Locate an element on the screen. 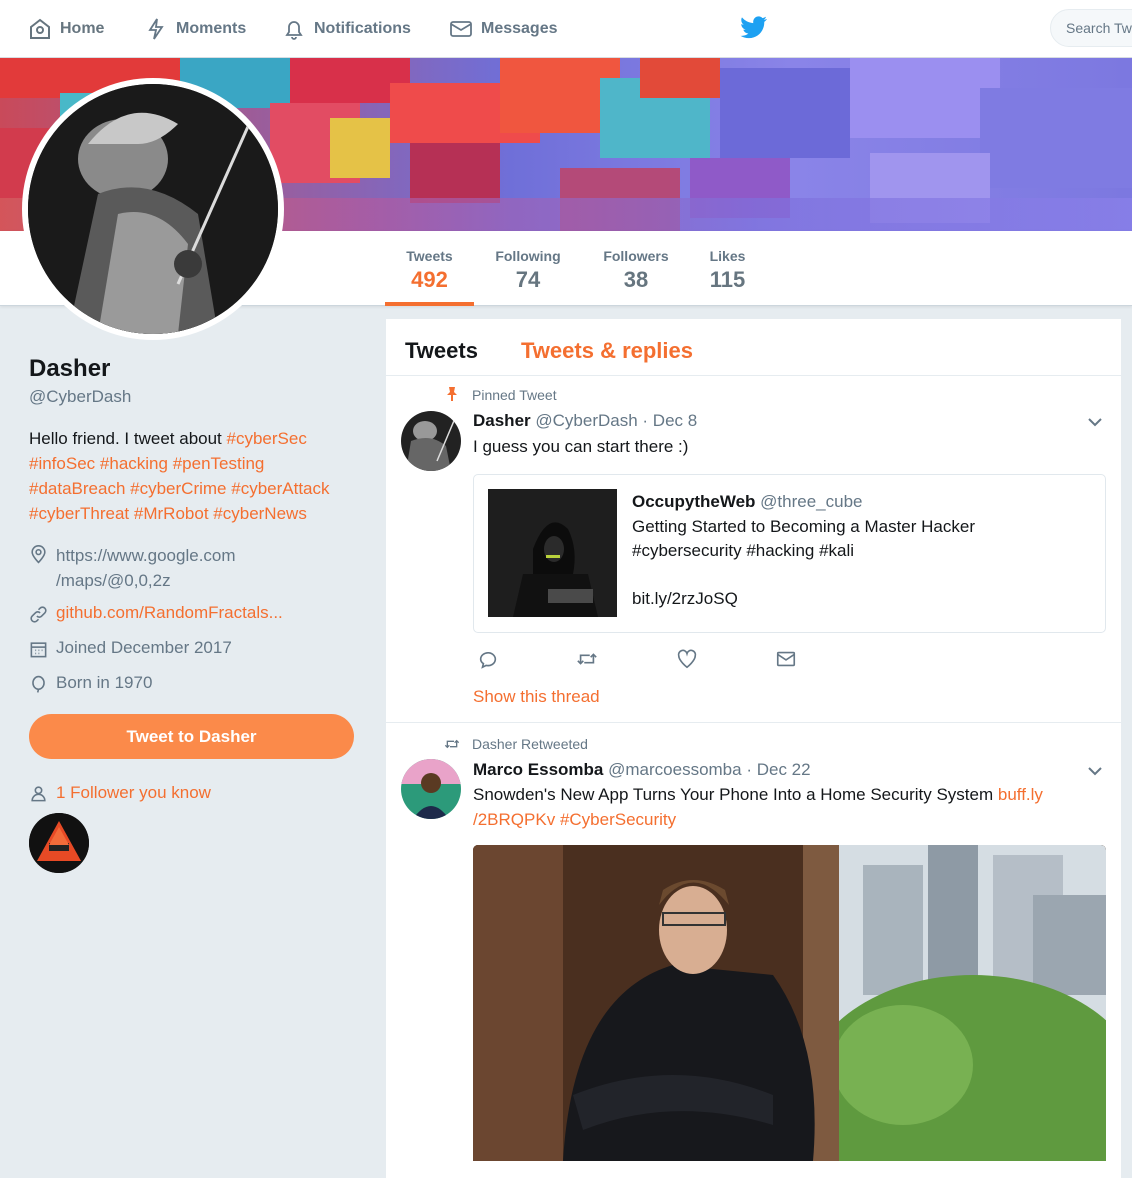 The height and width of the screenshot is (1178, 1132). person-icon is located at coordinates (38, 794).